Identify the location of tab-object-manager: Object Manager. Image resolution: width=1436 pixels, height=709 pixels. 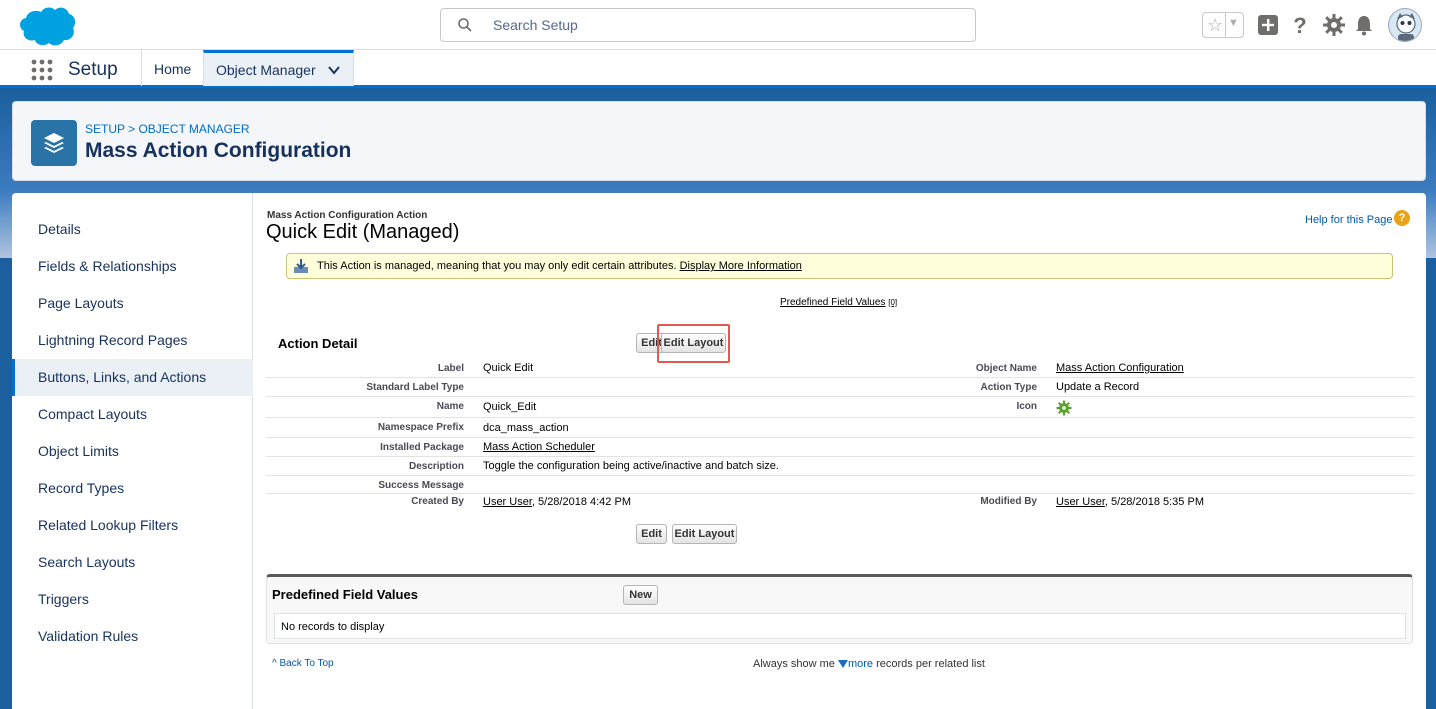
(278, 68).